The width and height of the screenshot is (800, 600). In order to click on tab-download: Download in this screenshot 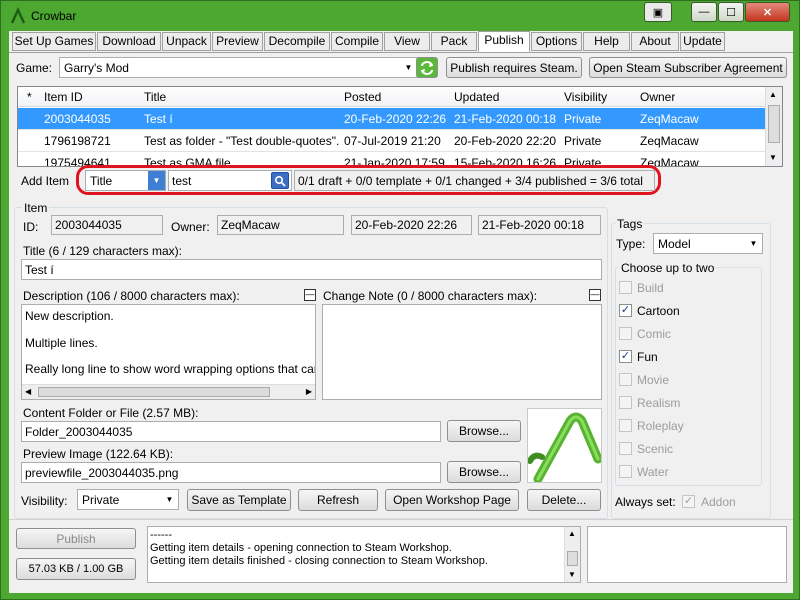, I will do `click(129, 41)`.